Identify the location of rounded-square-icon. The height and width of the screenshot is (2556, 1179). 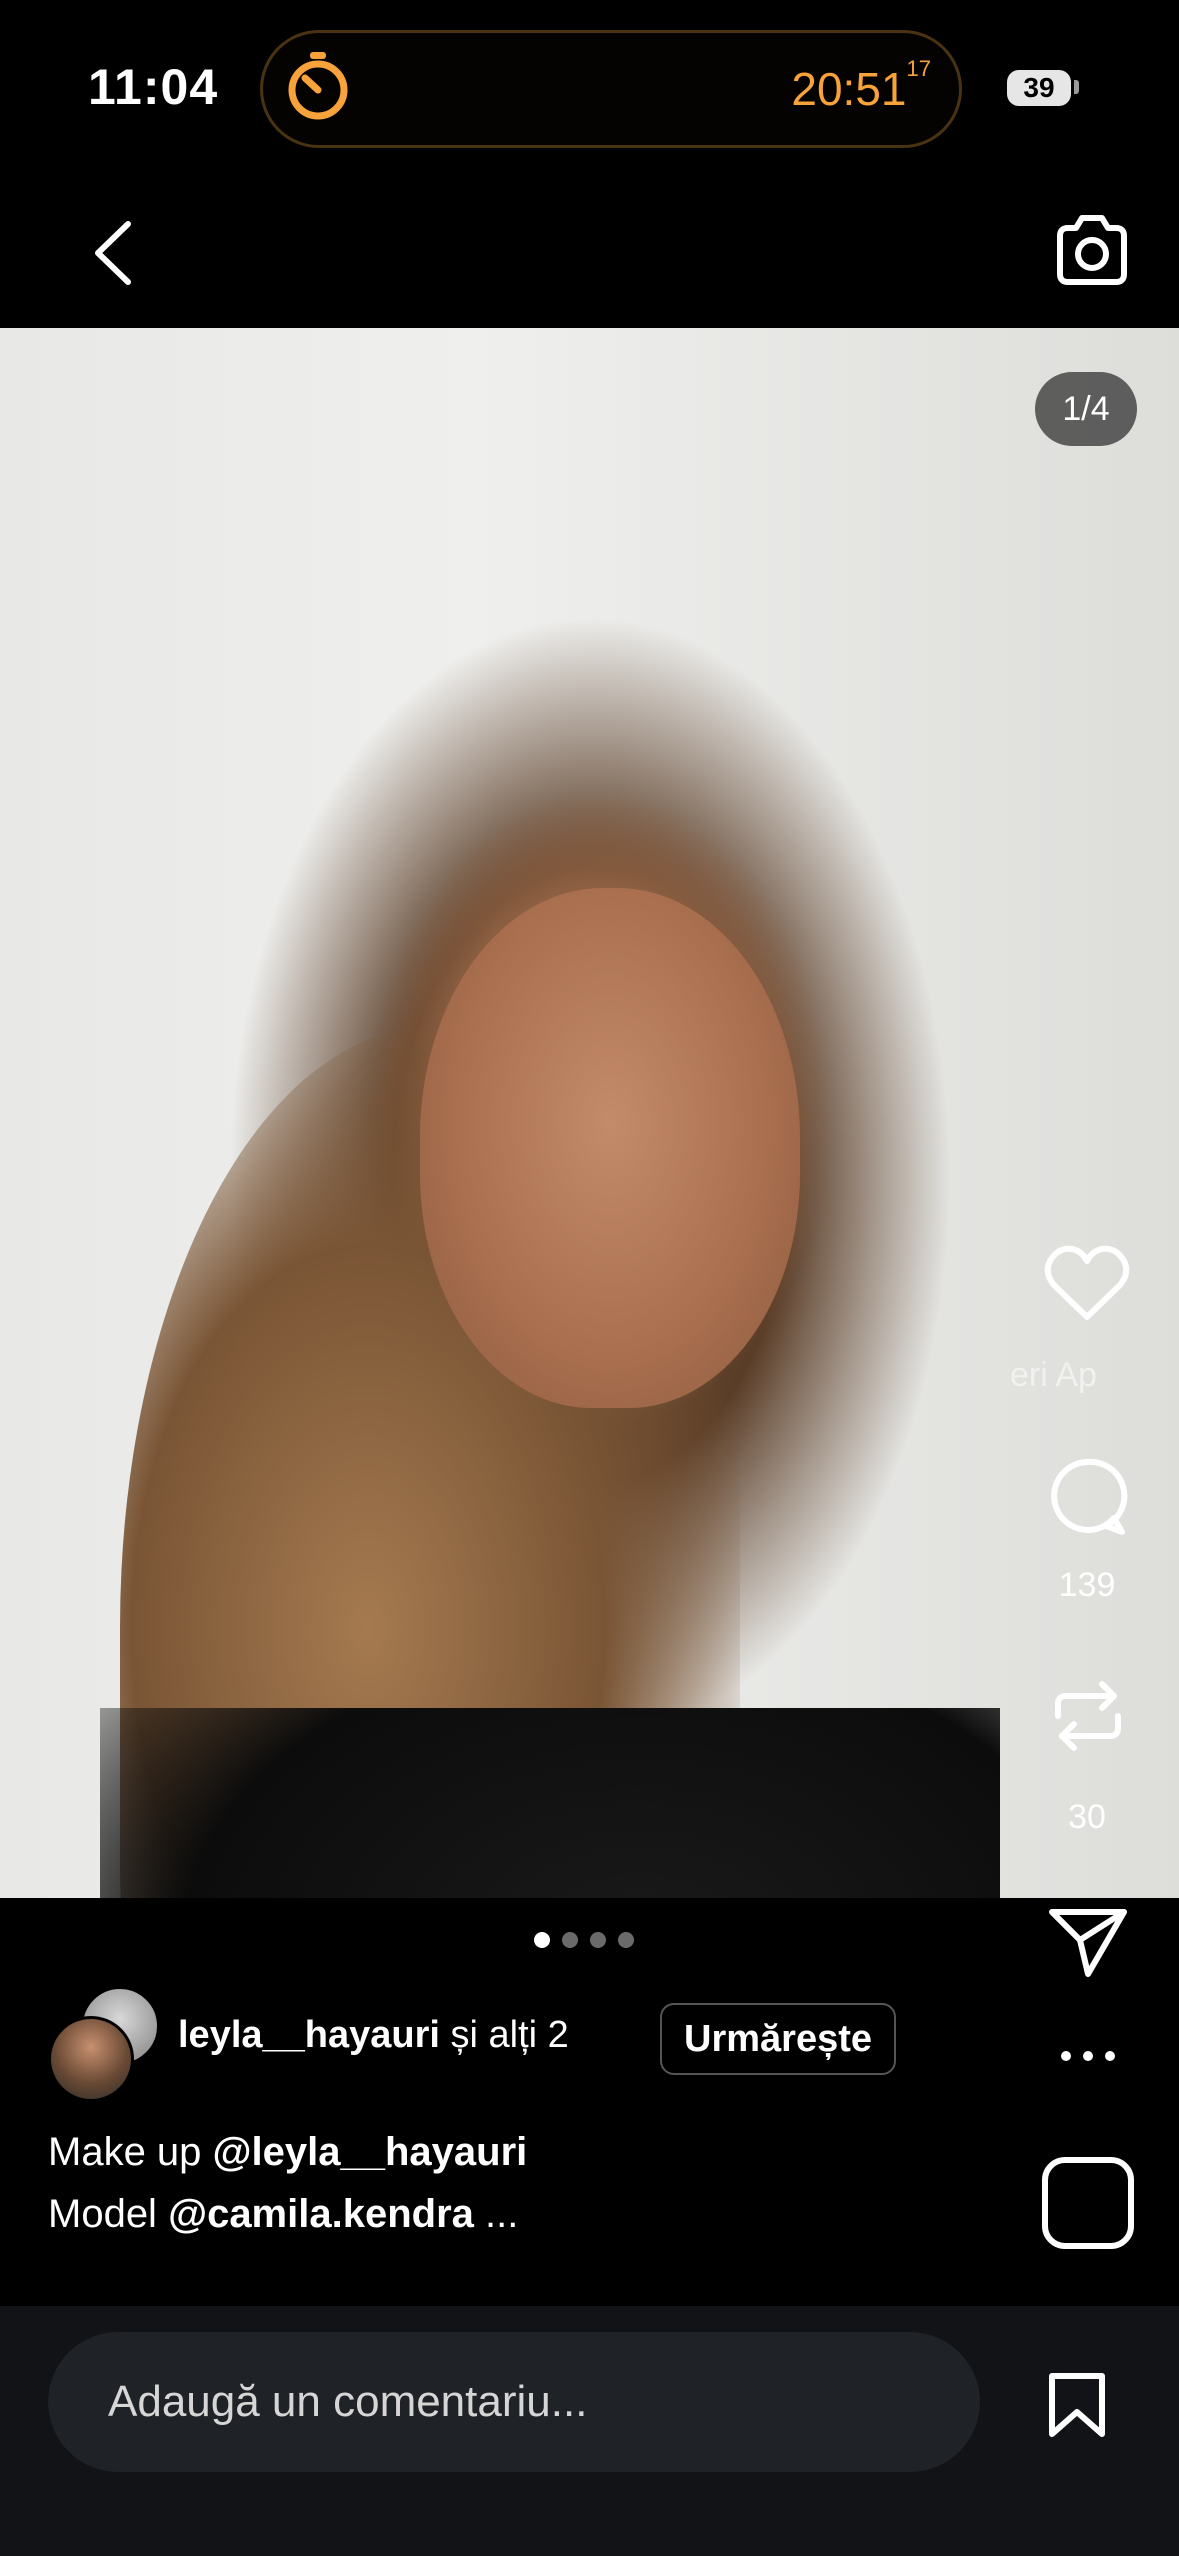
(1088, 2203).